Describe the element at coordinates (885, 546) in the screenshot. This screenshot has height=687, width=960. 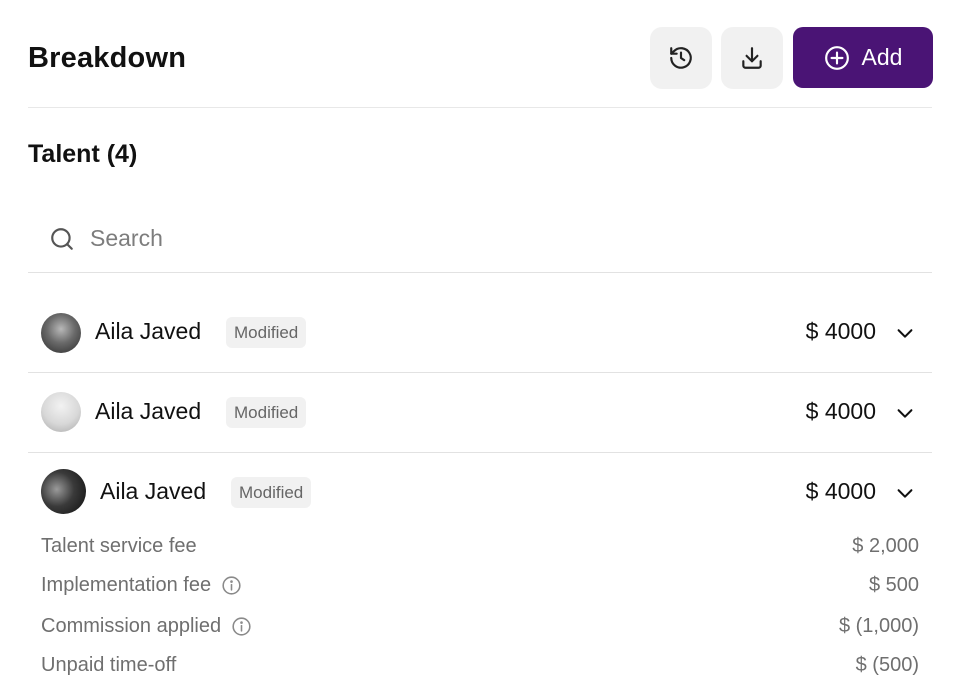
I see `detail-value: $ 2,000` at that location.